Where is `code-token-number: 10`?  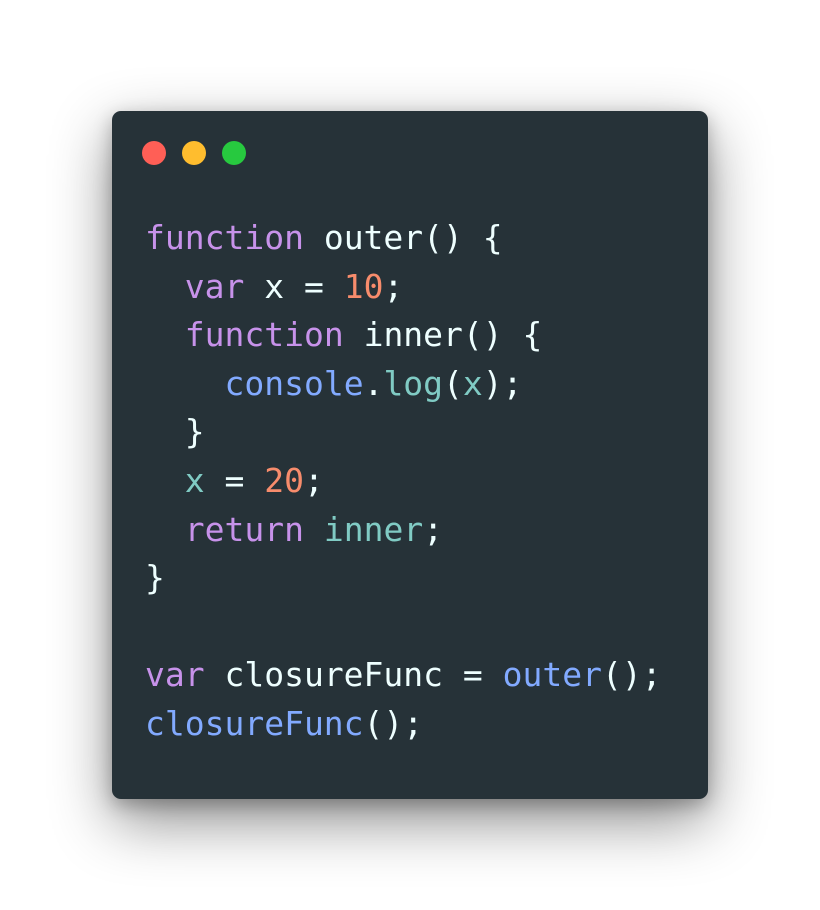
code-token-number: 10 is located at coordinates (363, 286).